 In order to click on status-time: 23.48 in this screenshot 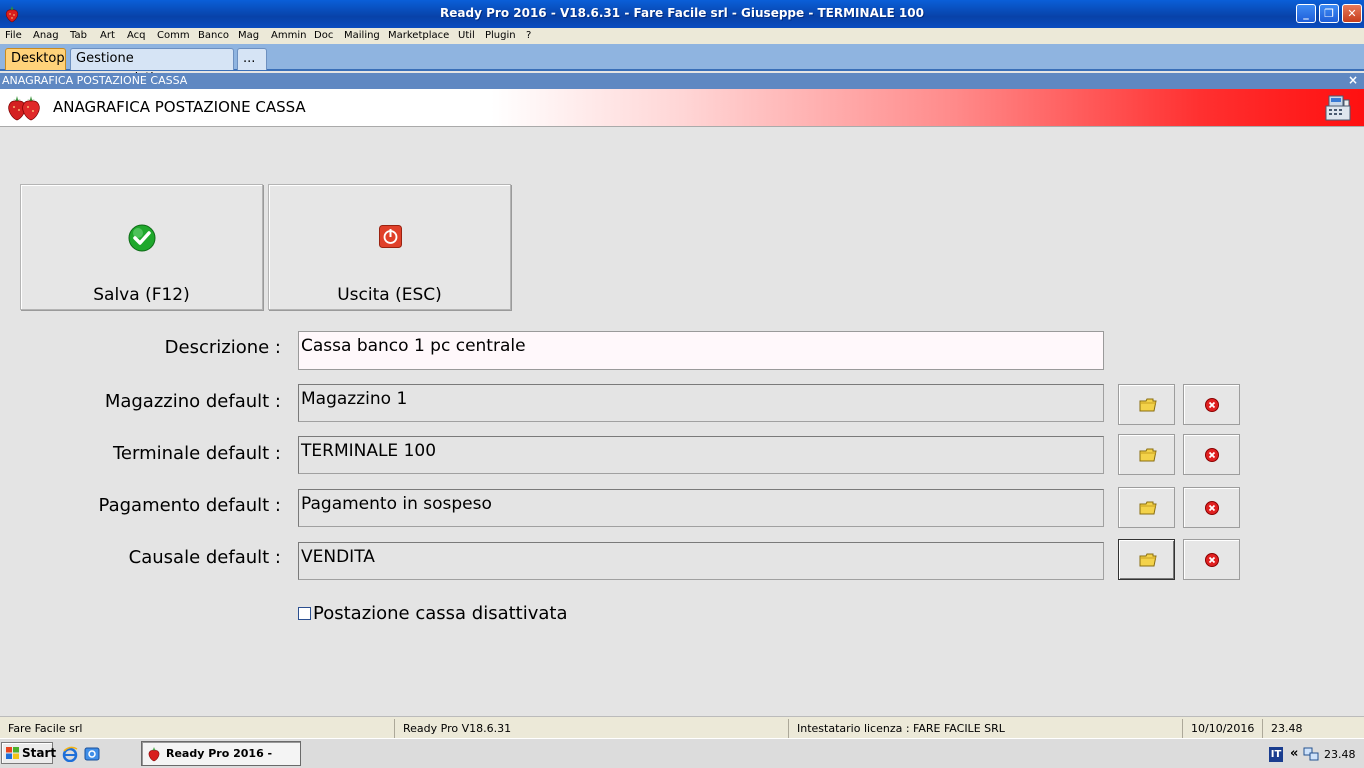, I will do `click(1312, 728)`.